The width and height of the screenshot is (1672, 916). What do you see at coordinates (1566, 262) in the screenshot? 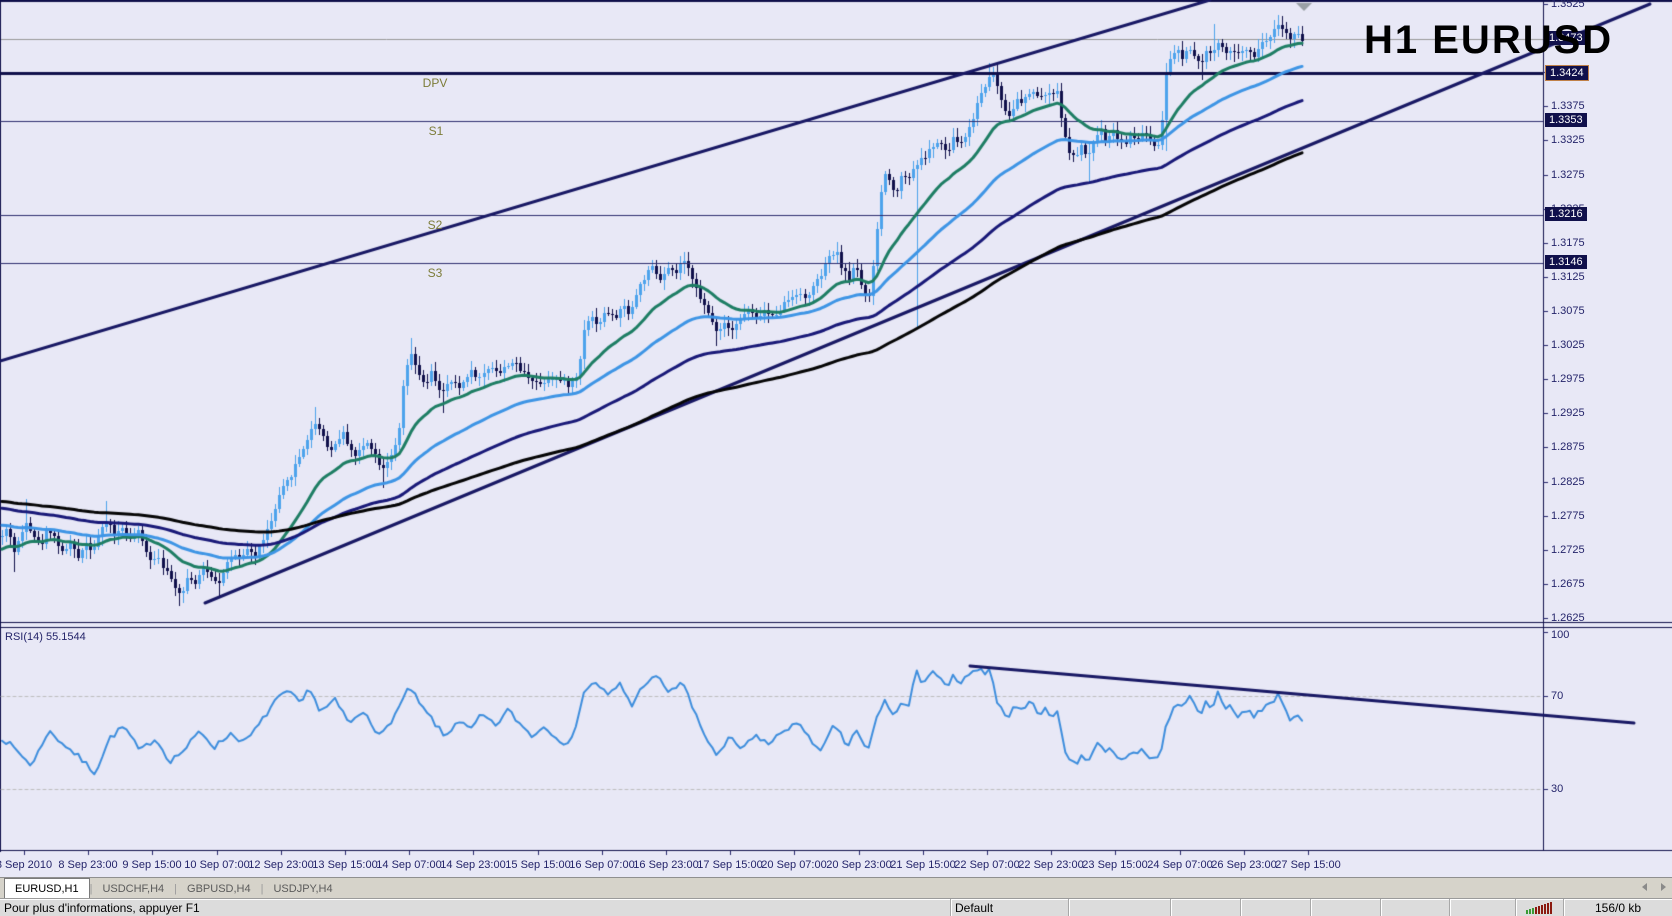
I see `price-axis-box-label: 1.3146` at bounding box center [1566, 262].